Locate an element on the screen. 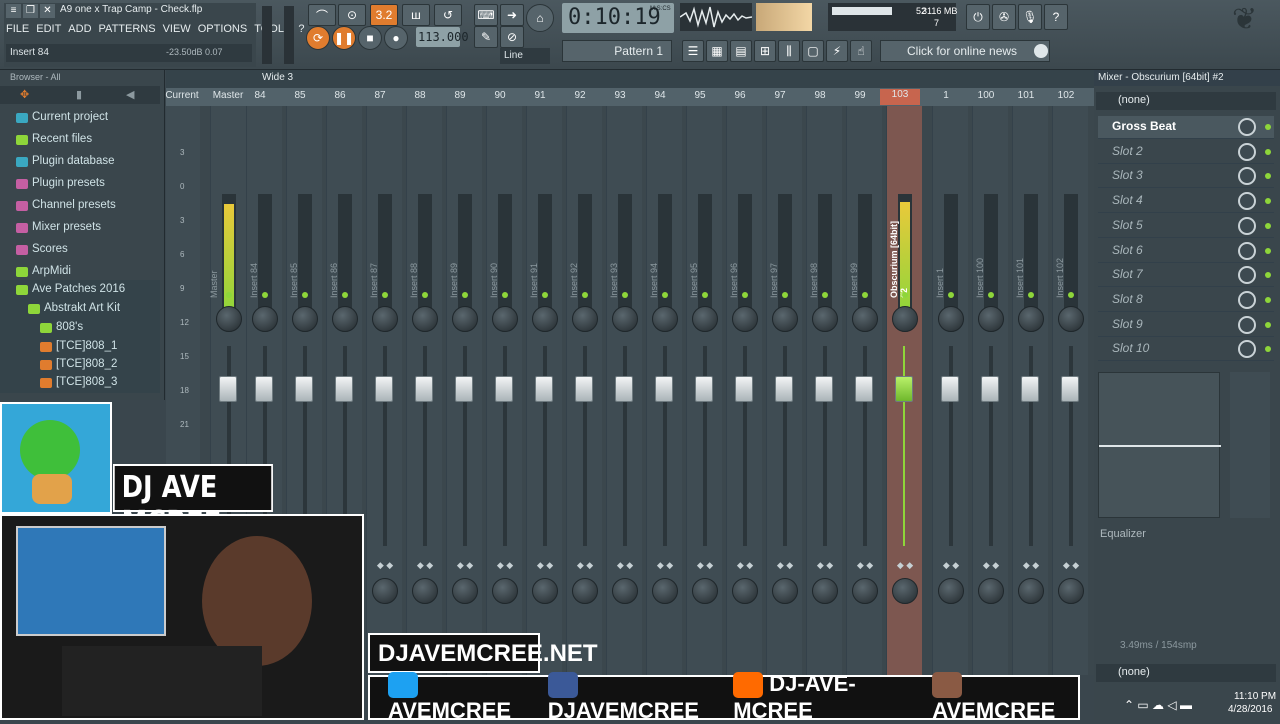 The height and width of the screenshot is (724, 1280). track-number: 97 is located at coordinates (780, 95).